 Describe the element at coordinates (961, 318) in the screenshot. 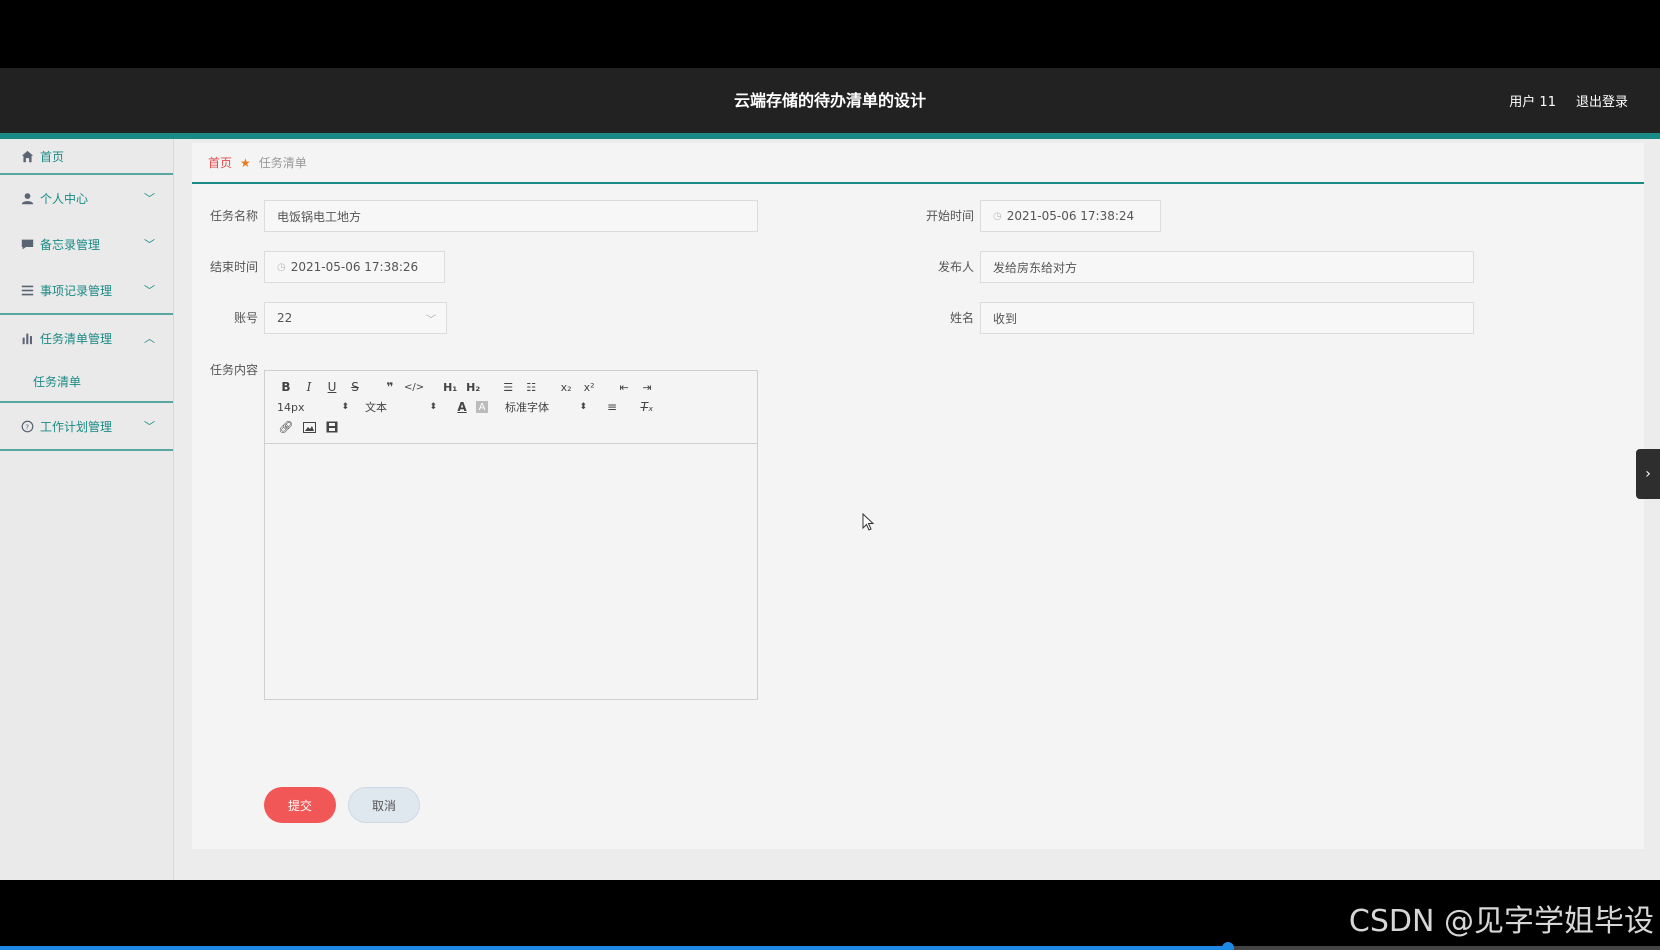

I see `name-label: 姓名` at that location.